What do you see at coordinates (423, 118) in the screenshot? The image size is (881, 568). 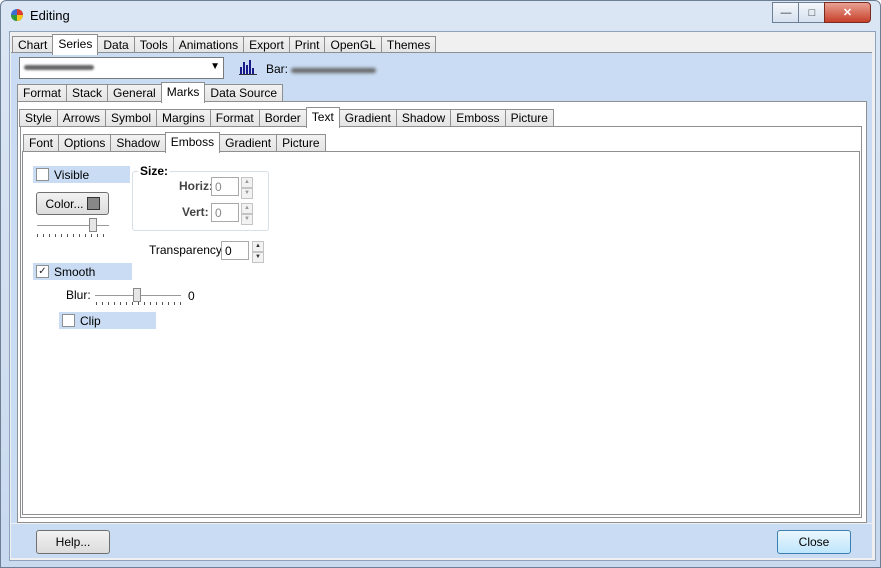 I see `tab-marks-shadow: Shadow` at bounding box center [423, 118].